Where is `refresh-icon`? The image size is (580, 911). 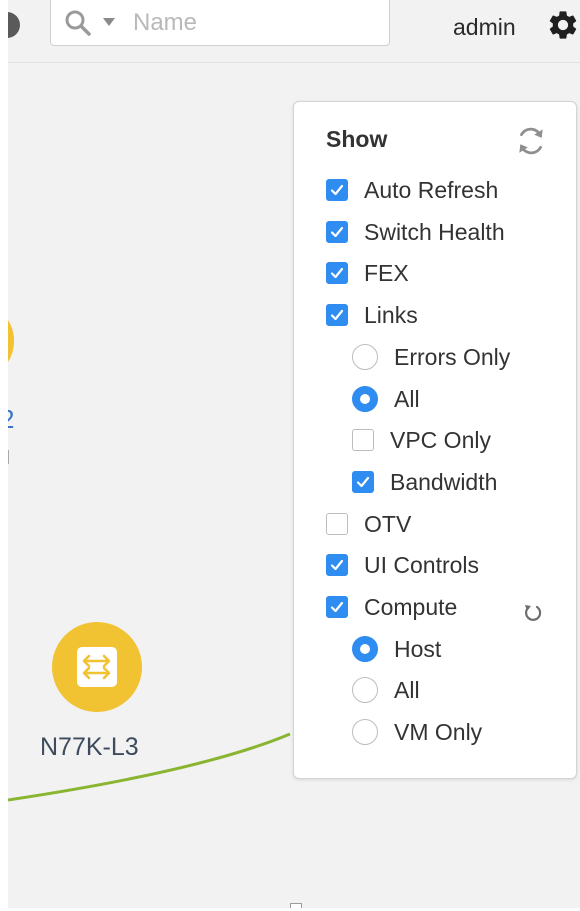
refresh-icon is located at coordinates (531, 141).